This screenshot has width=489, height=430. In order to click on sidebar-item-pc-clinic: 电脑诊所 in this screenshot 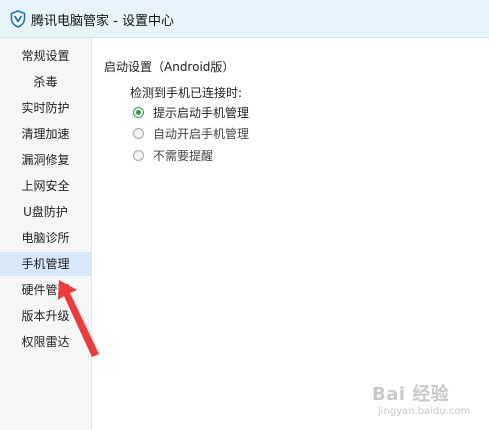, I will do `click(45, 238)`.